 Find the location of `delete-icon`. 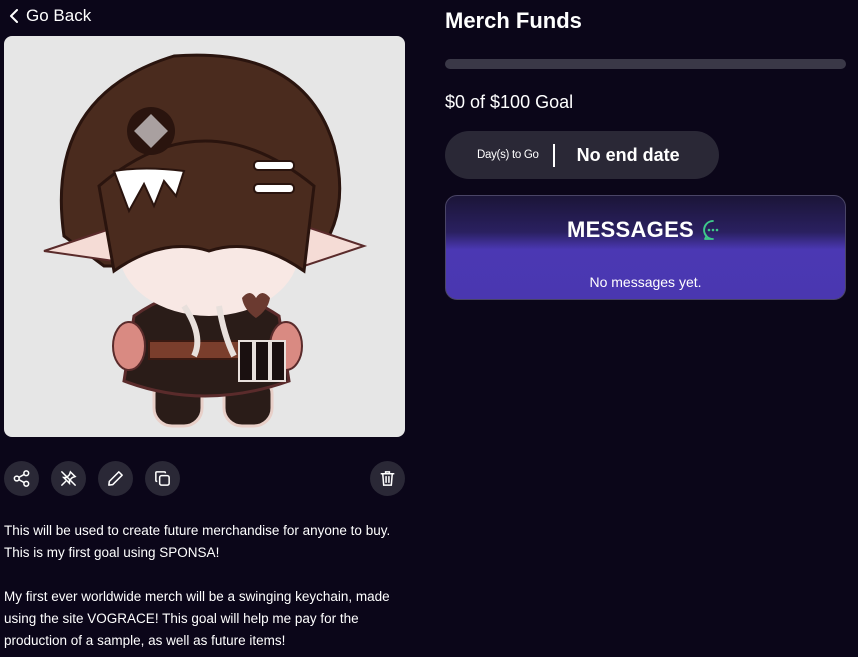

delete-icon is located at coordinates (387, 478).